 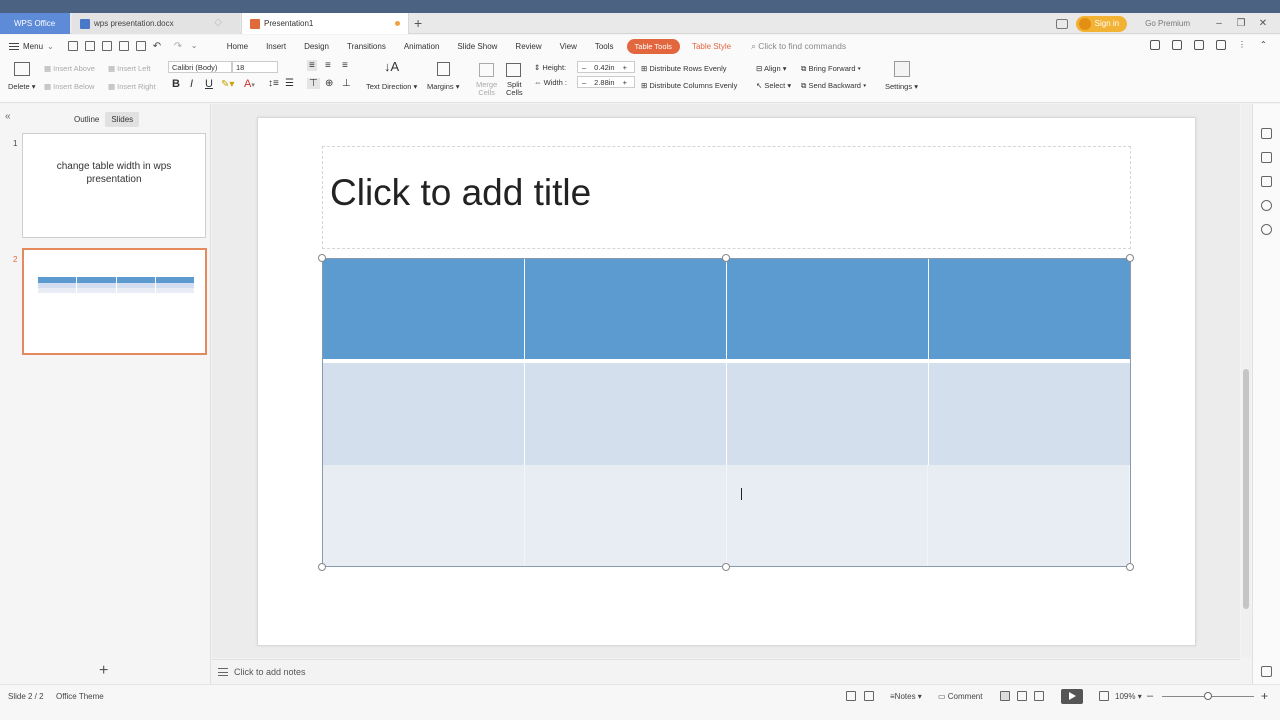 I want to click on settings-button: Settings ▾, so click(x=901, y=86).